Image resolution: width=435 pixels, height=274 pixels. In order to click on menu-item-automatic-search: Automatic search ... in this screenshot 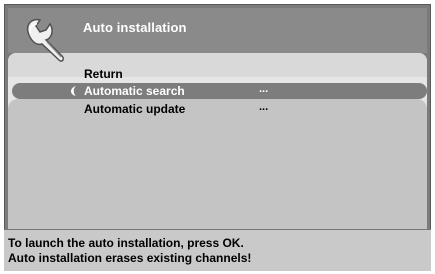, I will do `click(219, 91)`.